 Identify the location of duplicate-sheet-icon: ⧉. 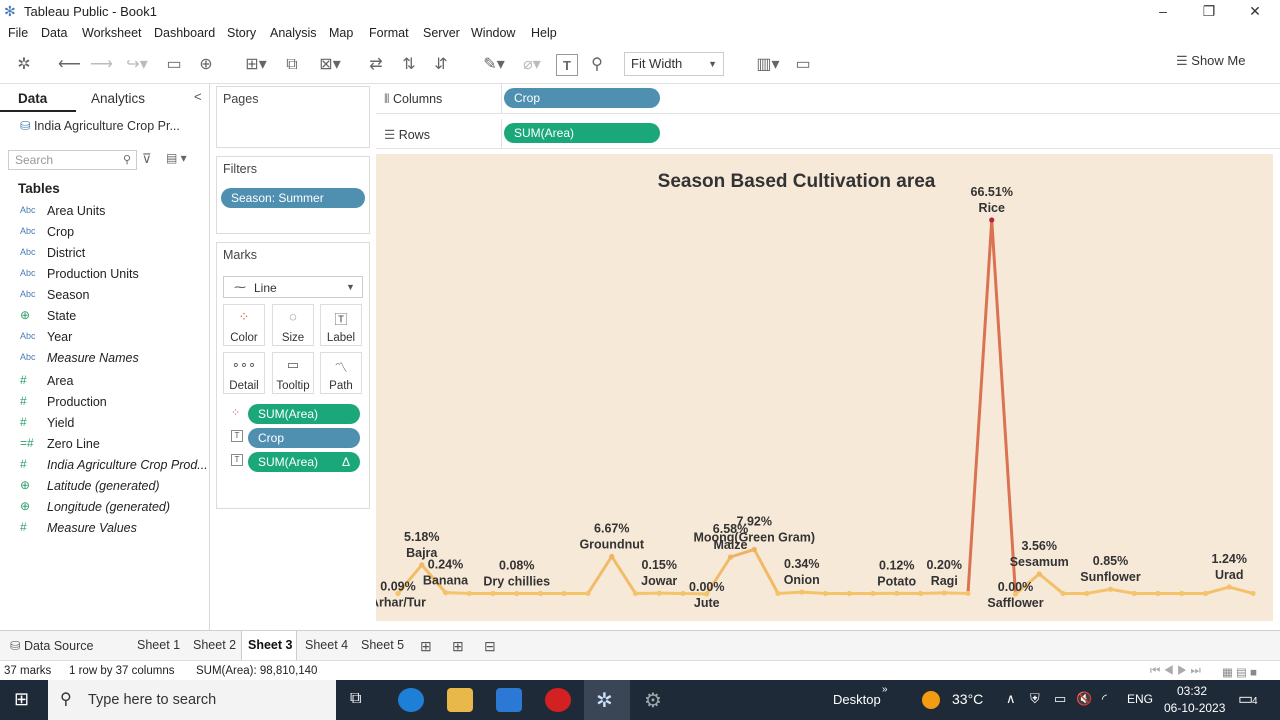
(292, 65).